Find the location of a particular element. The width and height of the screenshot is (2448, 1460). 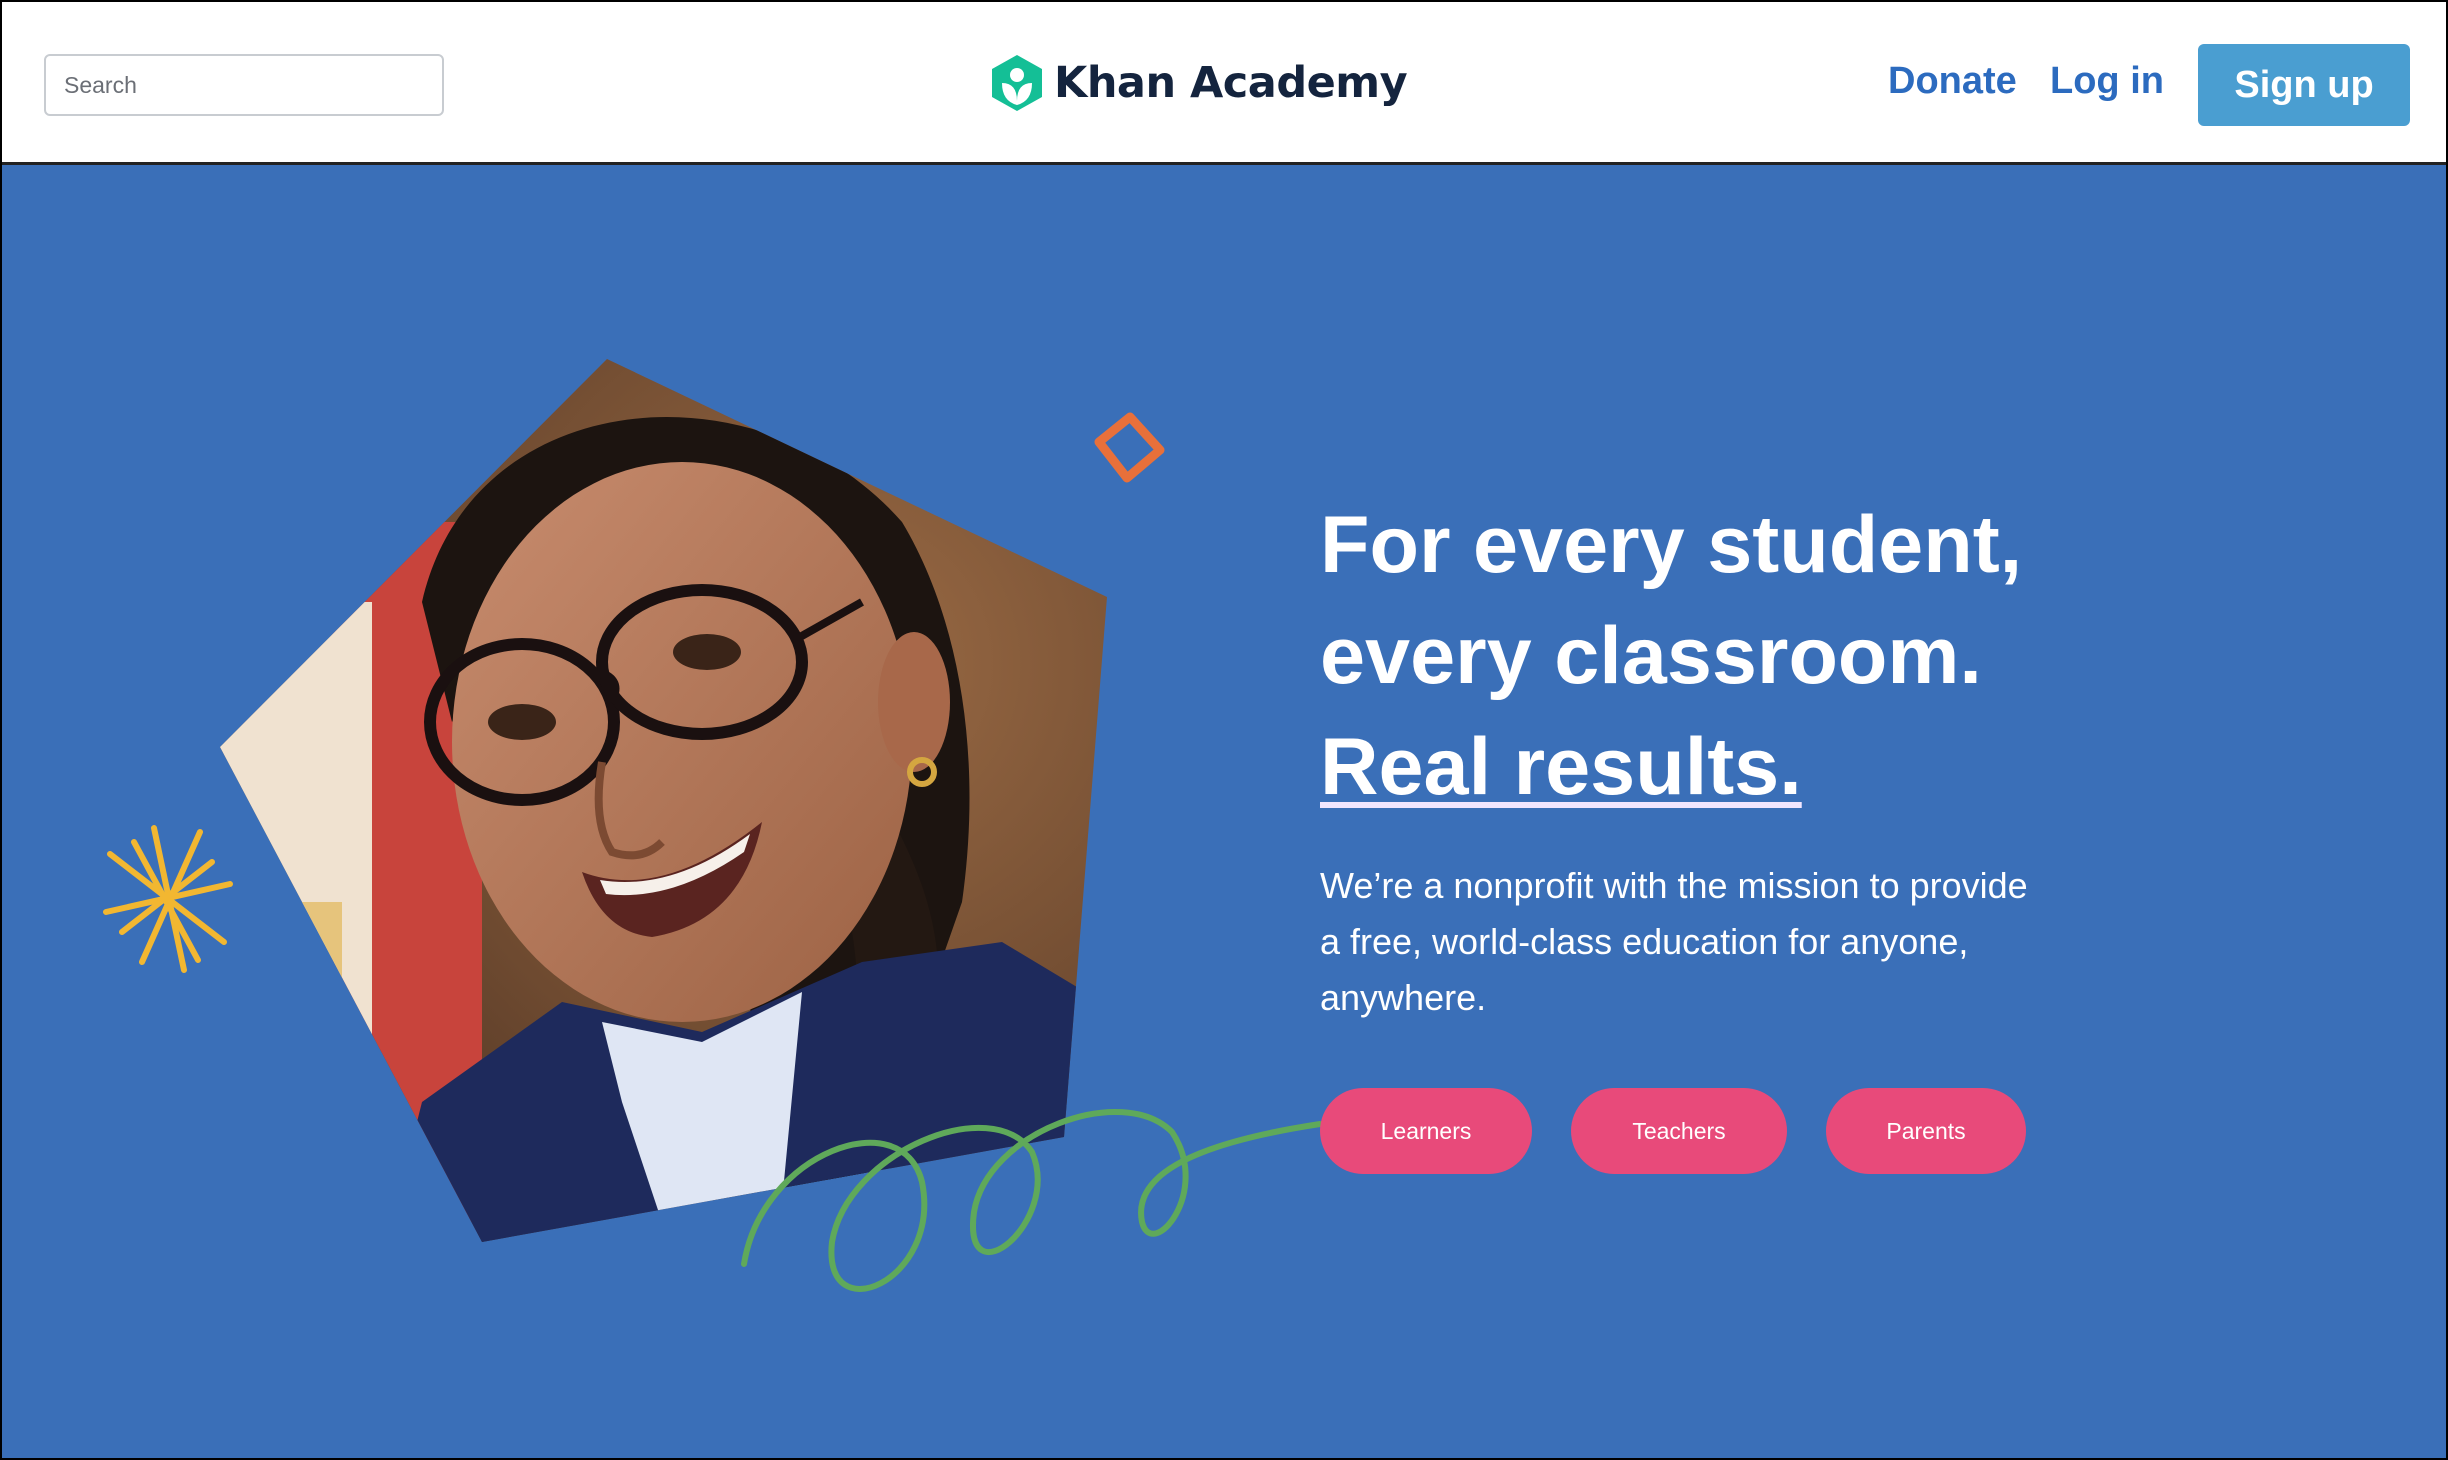

headline-line-1: For every student, is located at coordinates (1671, 545).